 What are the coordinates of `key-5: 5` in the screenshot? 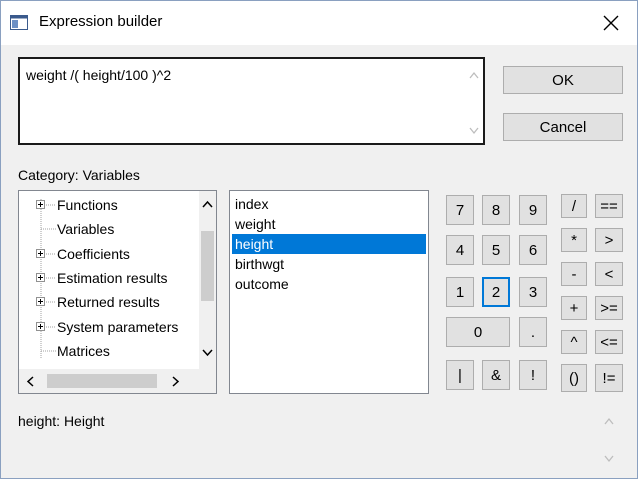 It's located at (496, 250).